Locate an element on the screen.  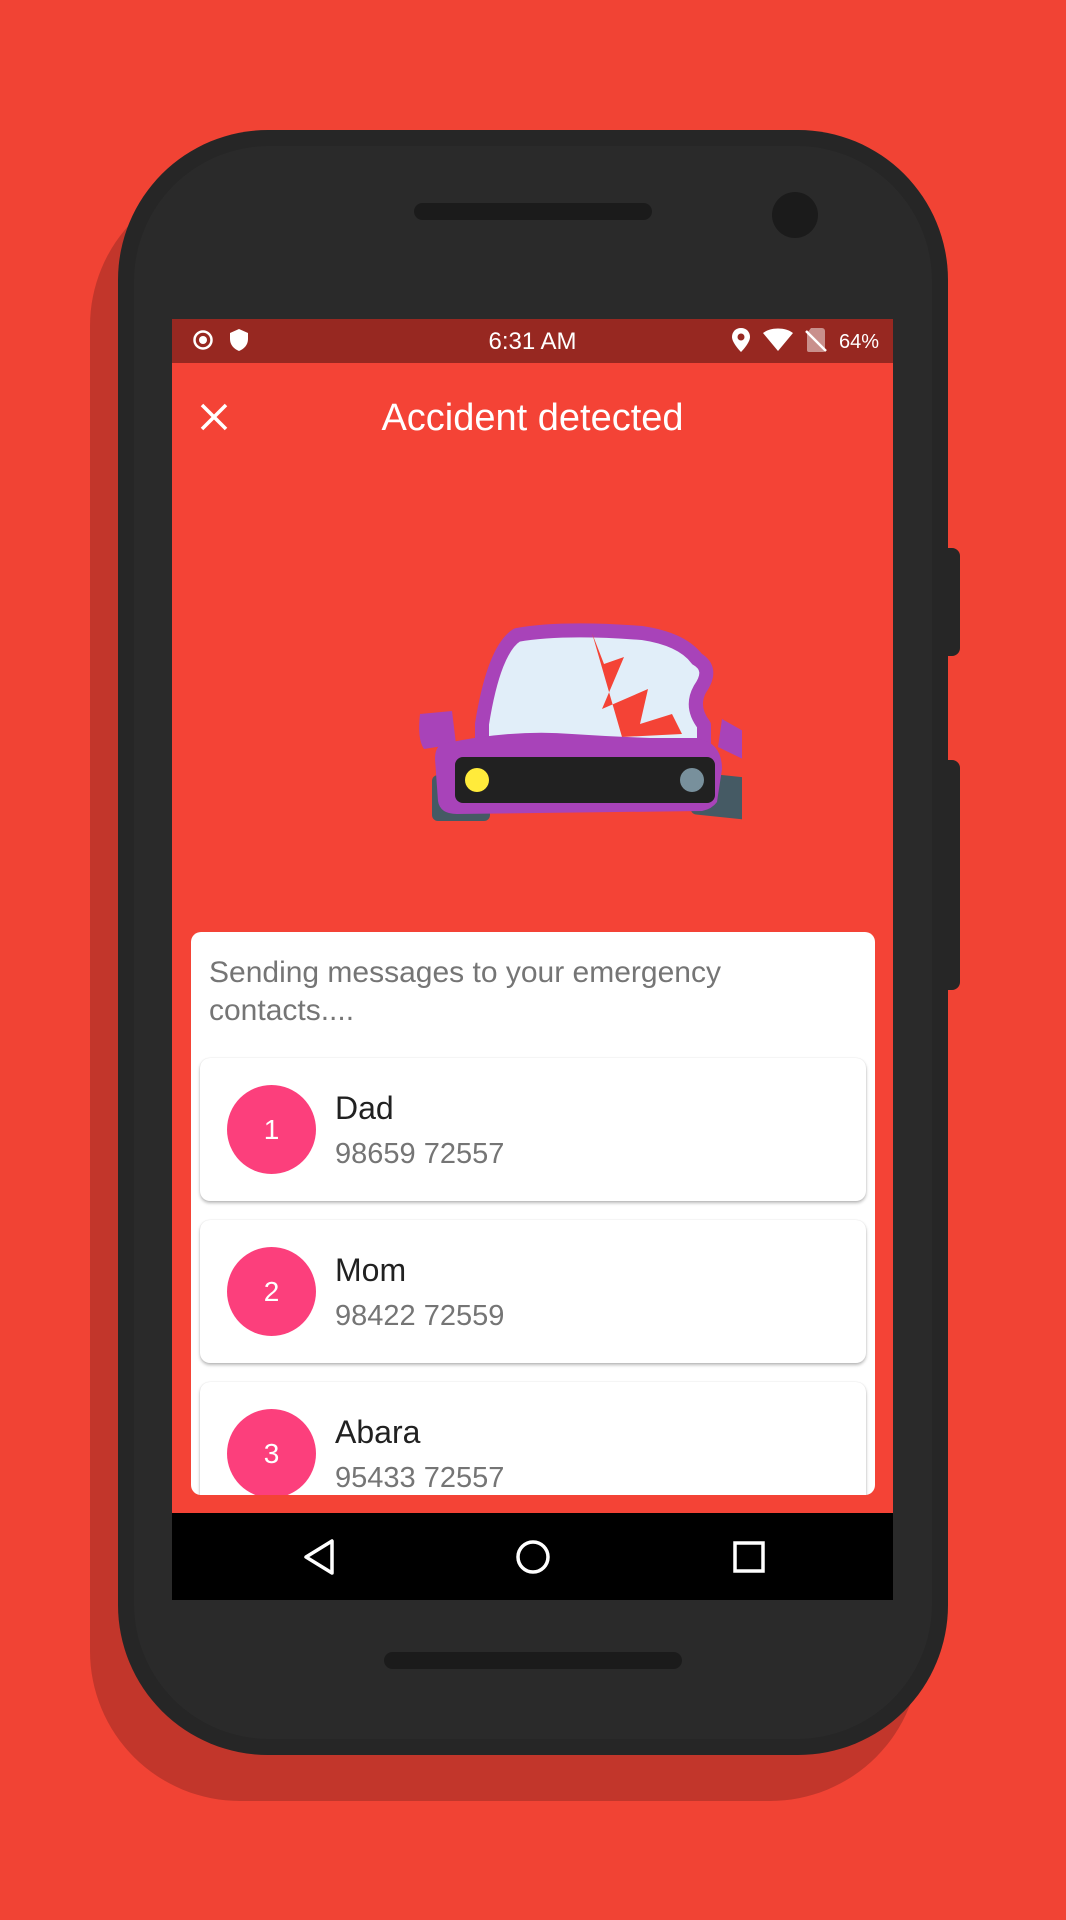
contact-phone: 98422 72559 is located at coordinates (420, 1316).